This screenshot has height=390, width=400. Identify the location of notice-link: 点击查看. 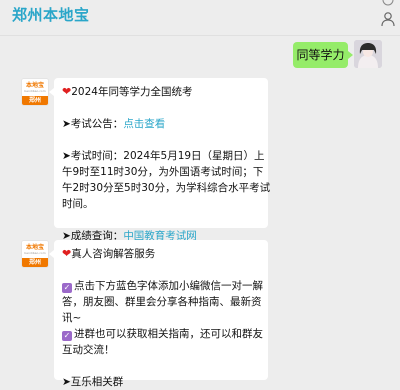
(144, 124).